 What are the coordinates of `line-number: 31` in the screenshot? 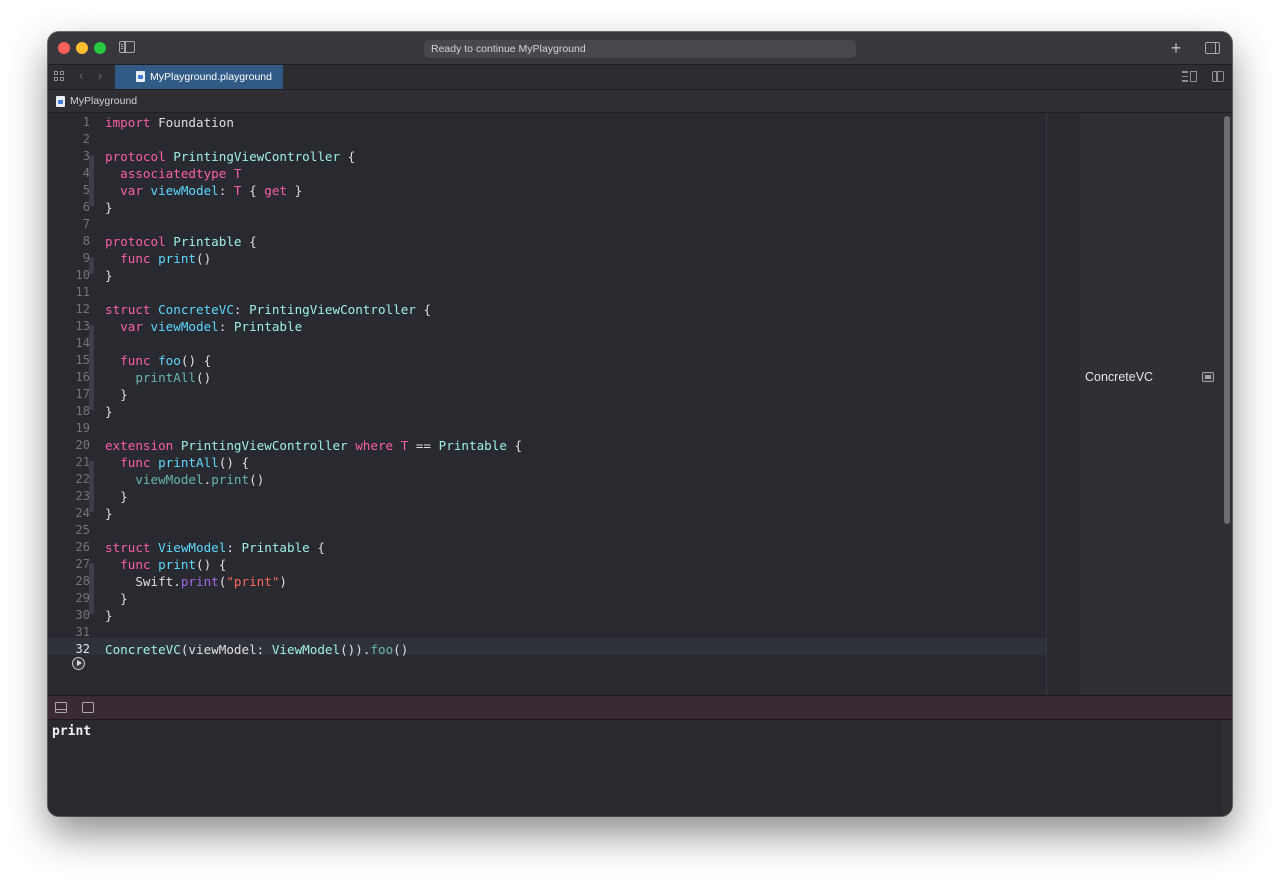 It's located at (82, 632).